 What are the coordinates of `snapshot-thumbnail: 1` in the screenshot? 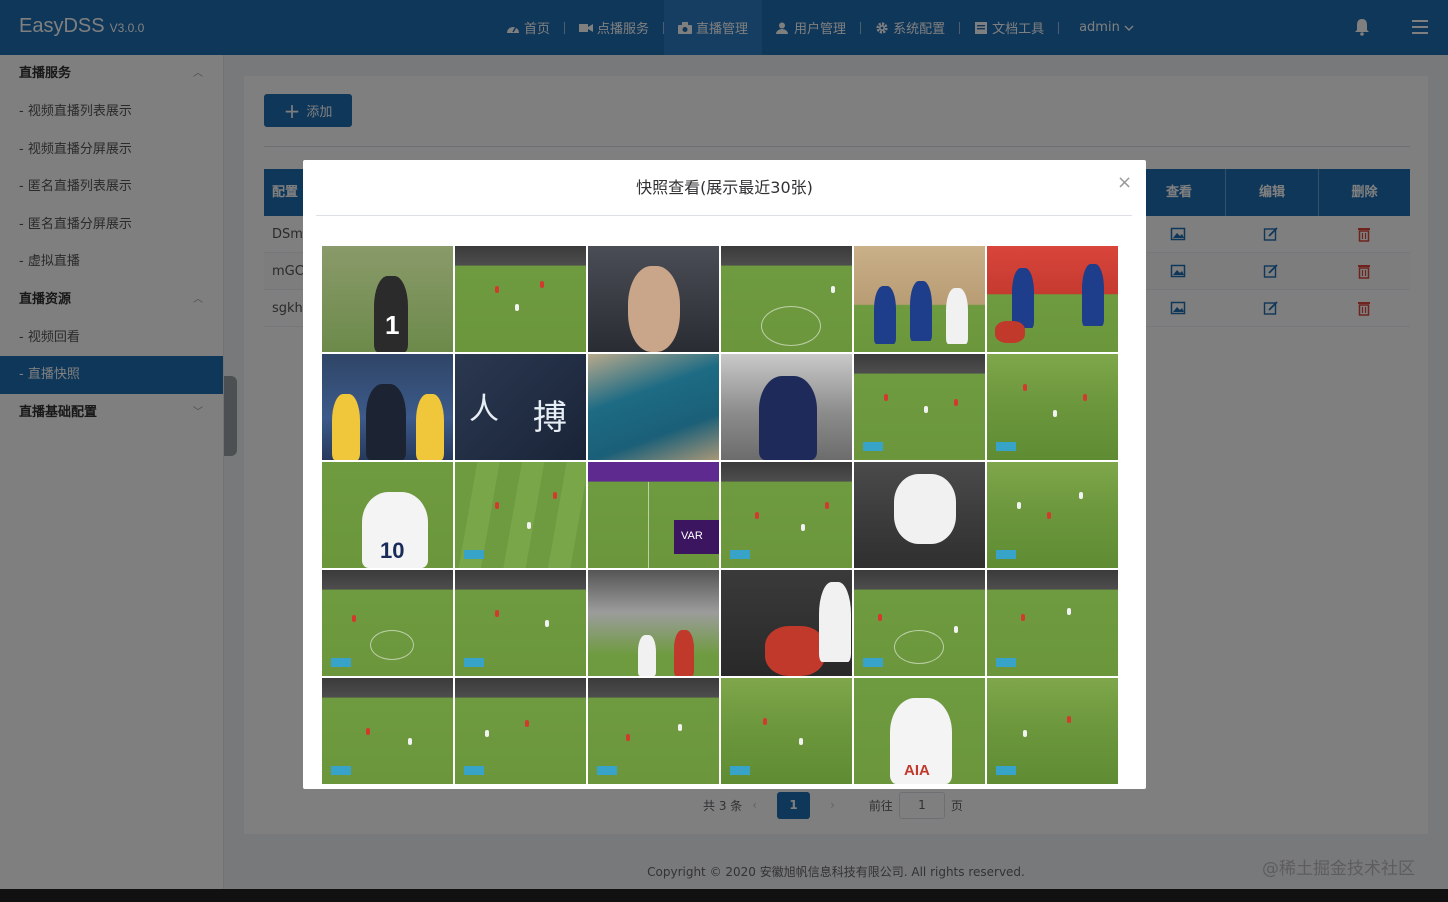 It's located at (387, 299).